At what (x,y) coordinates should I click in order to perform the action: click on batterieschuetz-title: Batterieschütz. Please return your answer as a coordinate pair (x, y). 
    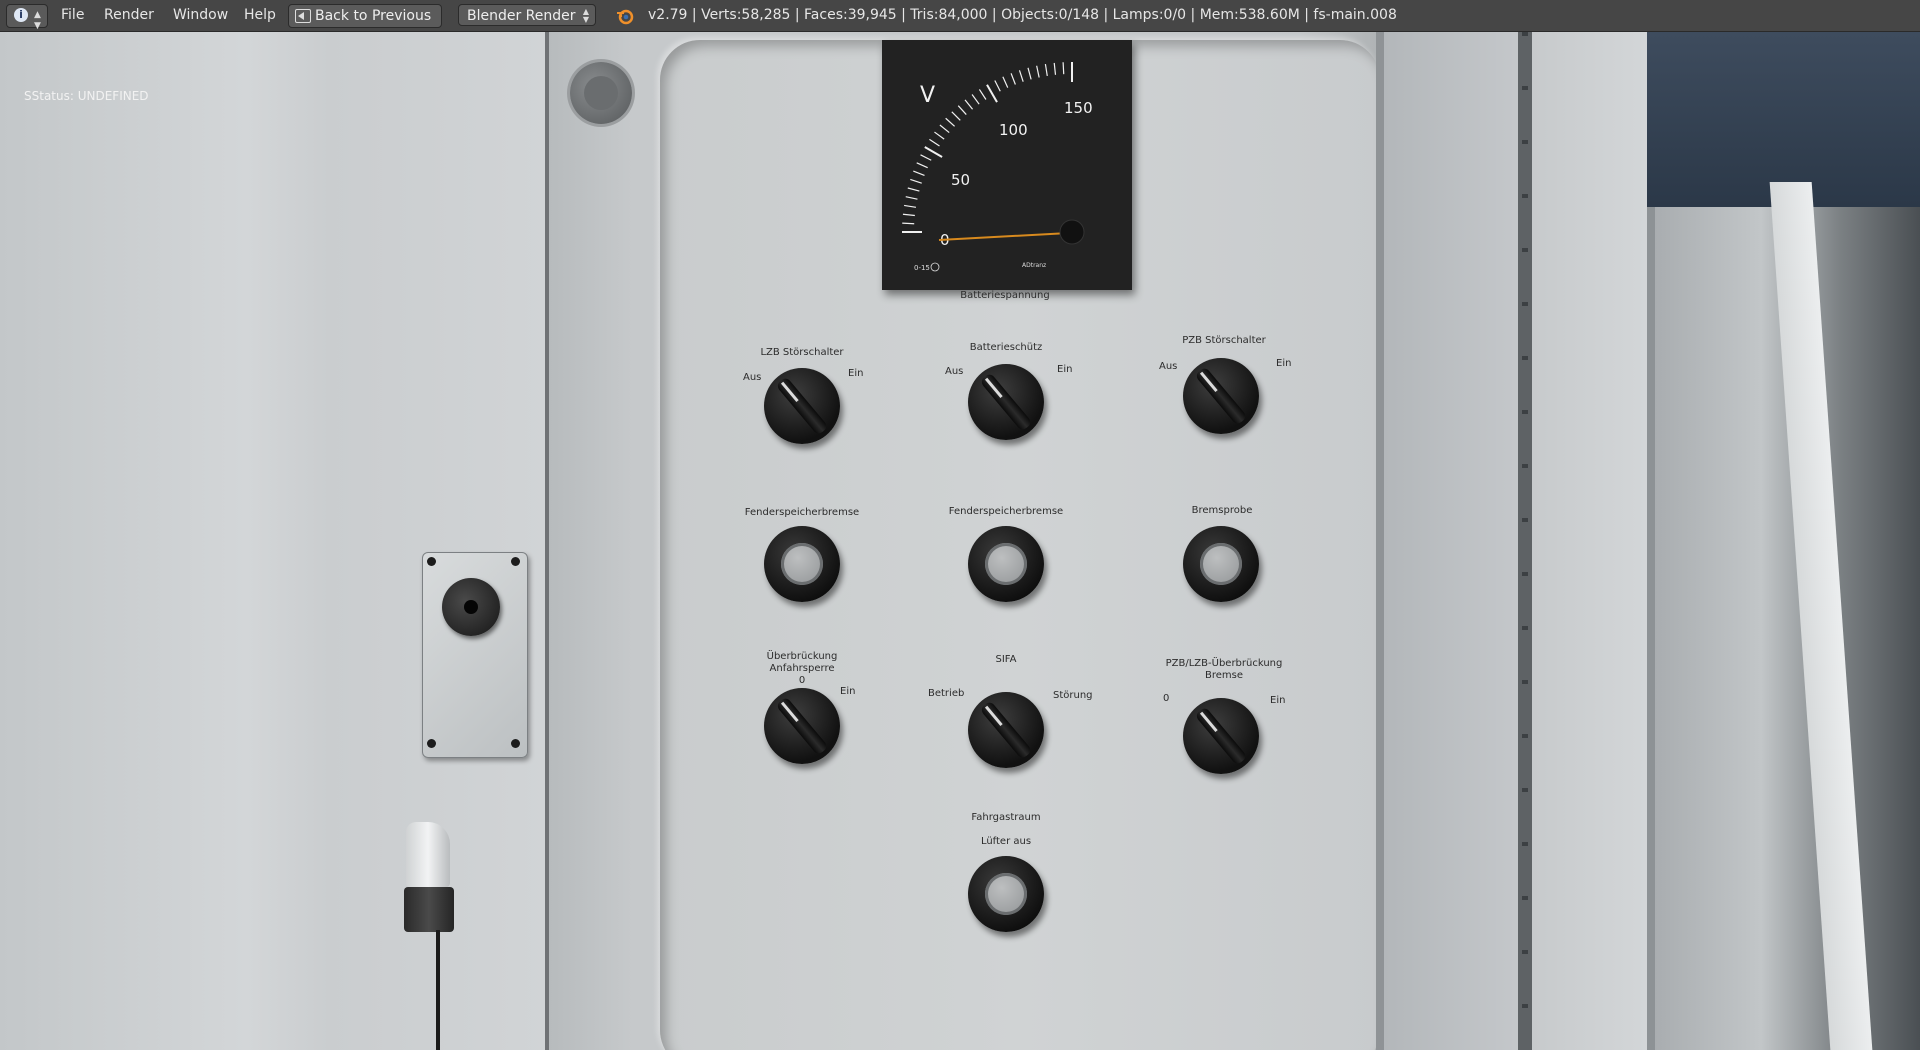
    Looking at the image, I should click on (1006, 347).